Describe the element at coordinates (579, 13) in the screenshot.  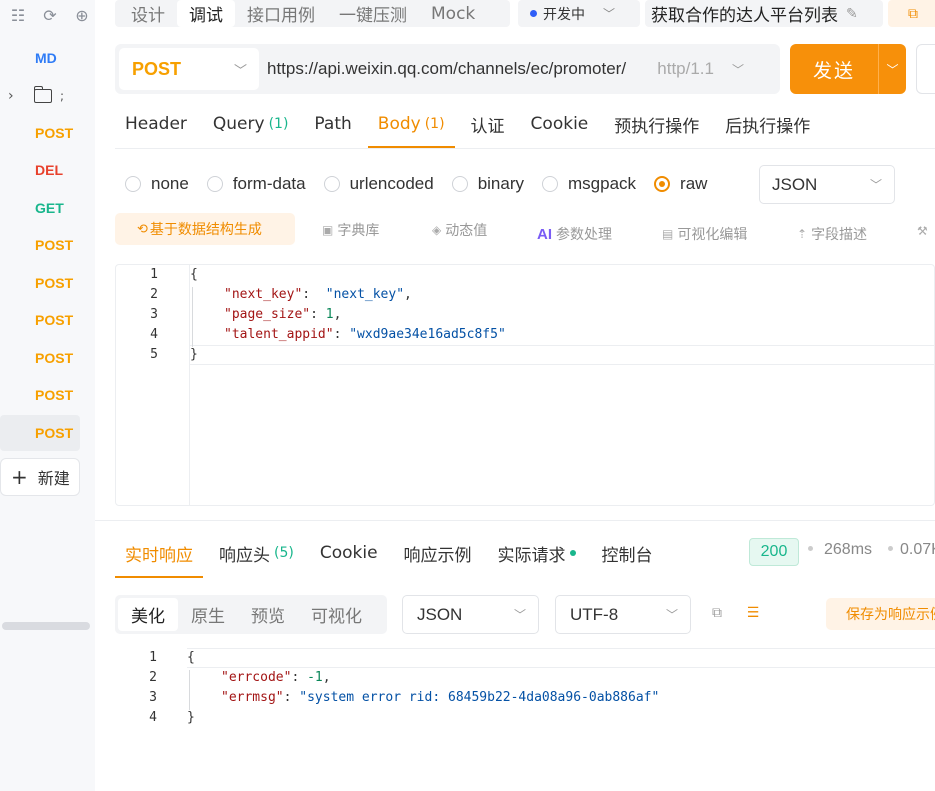
I see `environment-select: 开发中 ﹀` at that location.